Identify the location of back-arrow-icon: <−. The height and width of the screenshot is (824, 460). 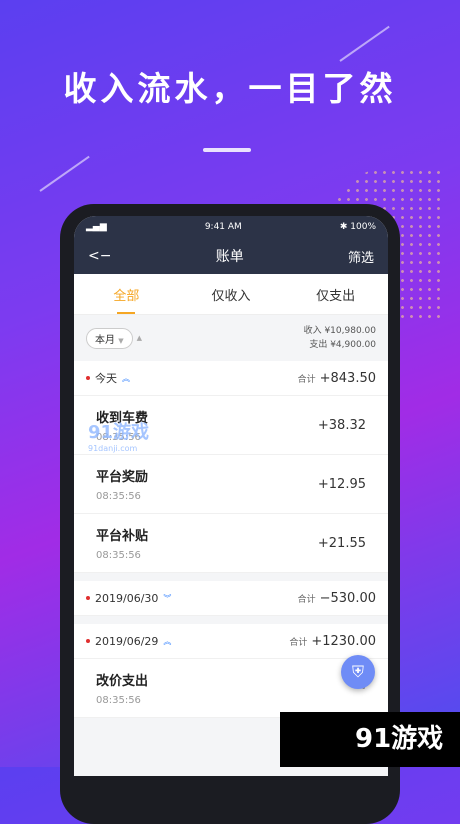
(99, 256).